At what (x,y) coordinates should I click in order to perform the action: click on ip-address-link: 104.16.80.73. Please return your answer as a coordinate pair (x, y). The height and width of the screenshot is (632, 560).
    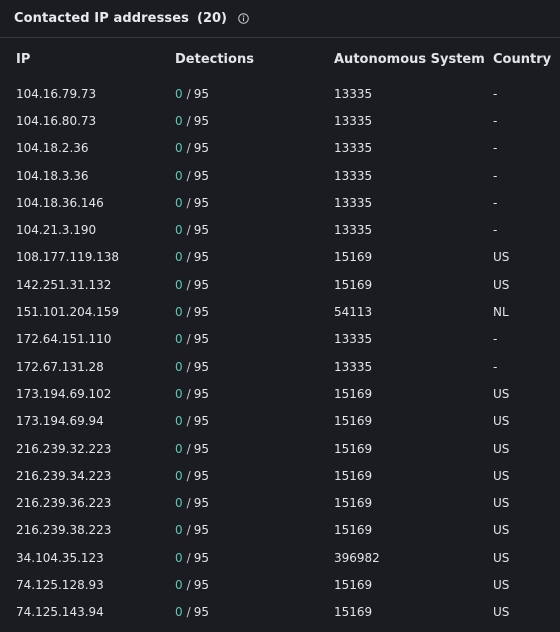
    Looking at the image, I should click on (56, 121).